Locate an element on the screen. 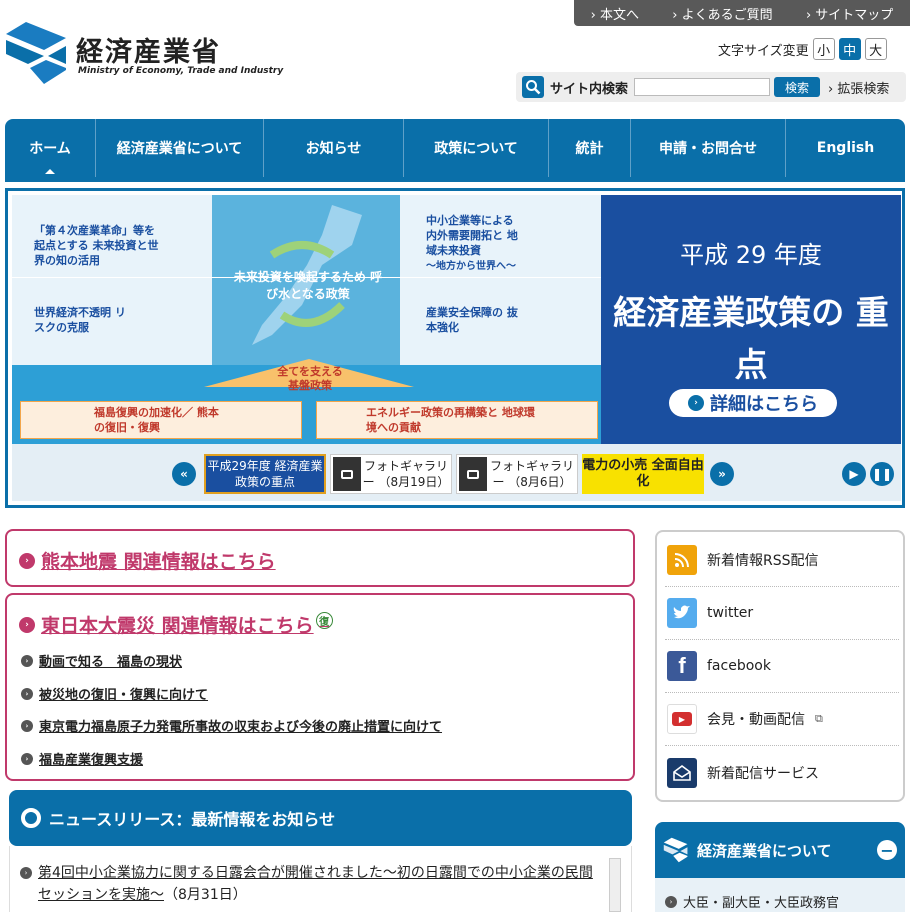 This screenshot has height=912, width=910. kumamoto-link-label: 熊本地震 関連情報はこちら is located at coordinates (158, 562).